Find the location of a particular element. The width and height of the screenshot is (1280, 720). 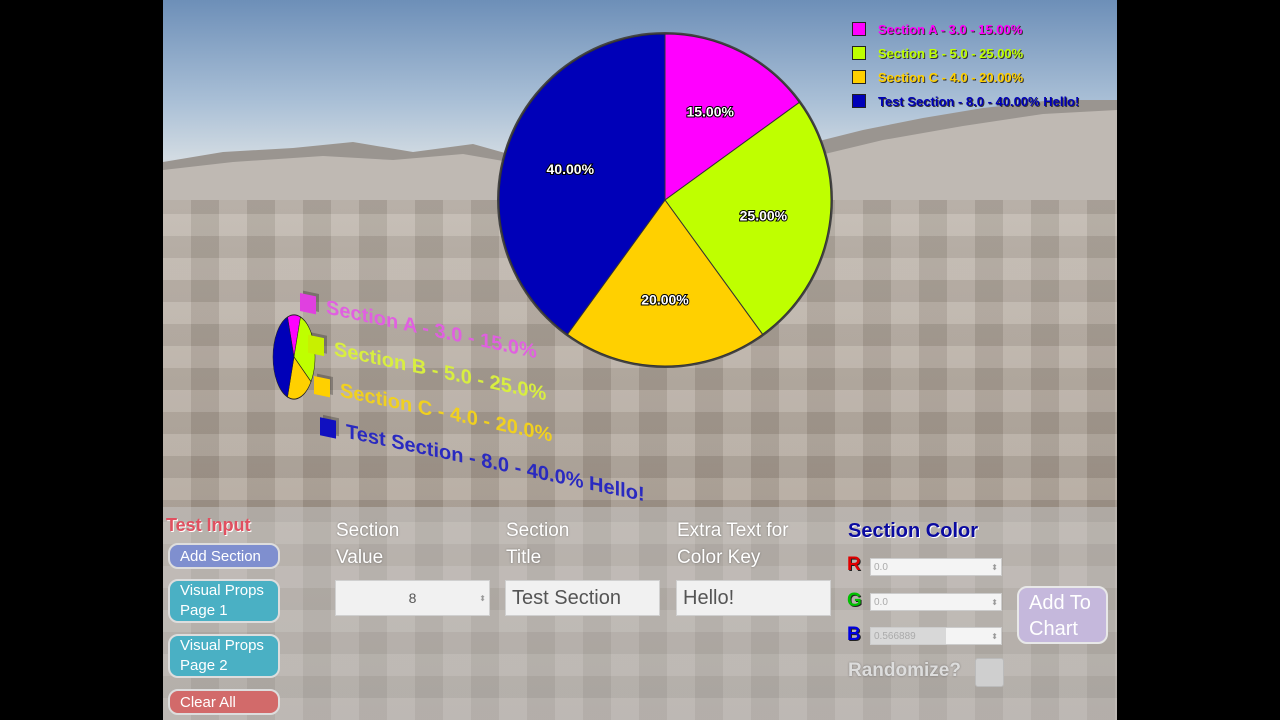

pie-chart: 15.00% 25.00% 20.00% 40.00% is located at coordinates (665, 200).